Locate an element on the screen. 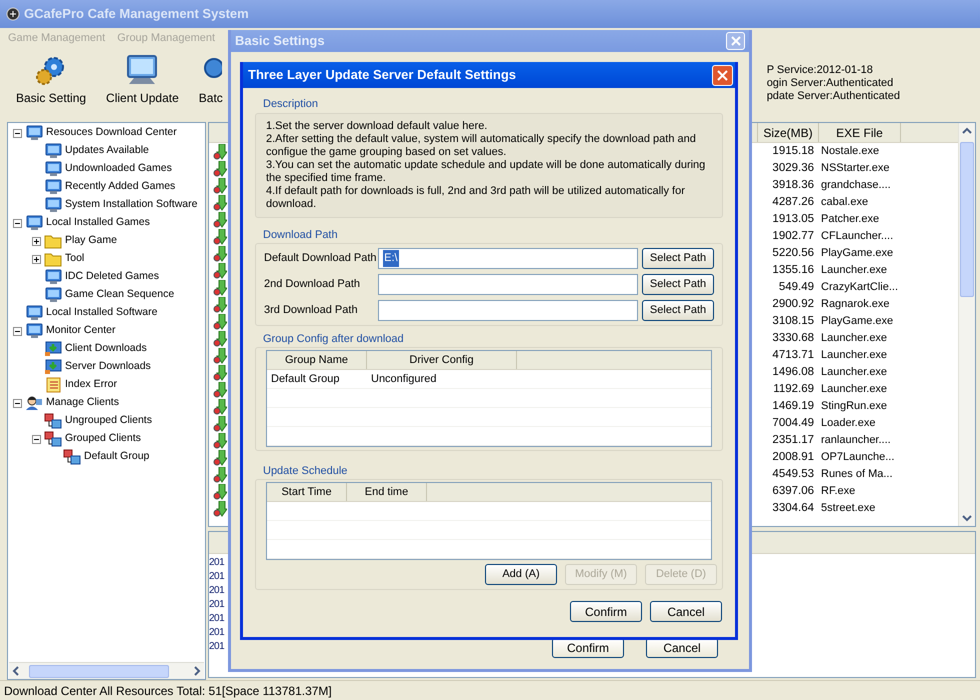  column-header: Size(MB) is located at coordinates (788, 132).